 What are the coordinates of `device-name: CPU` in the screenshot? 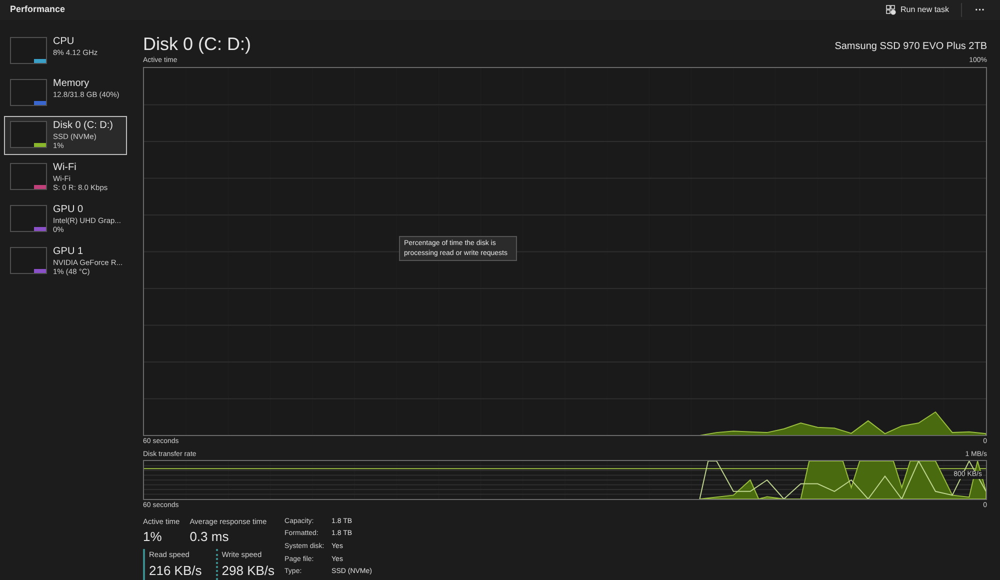 It's located at (64, 42).